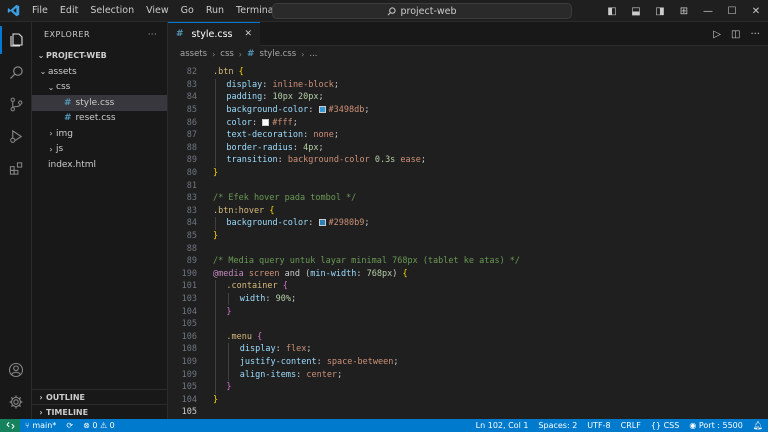 The height and width of the screenshot is (432, 768). What do you see at coordinates (16, 40) in the screenshot?
I see `explorer-icon` at bounding box center [16, 40].